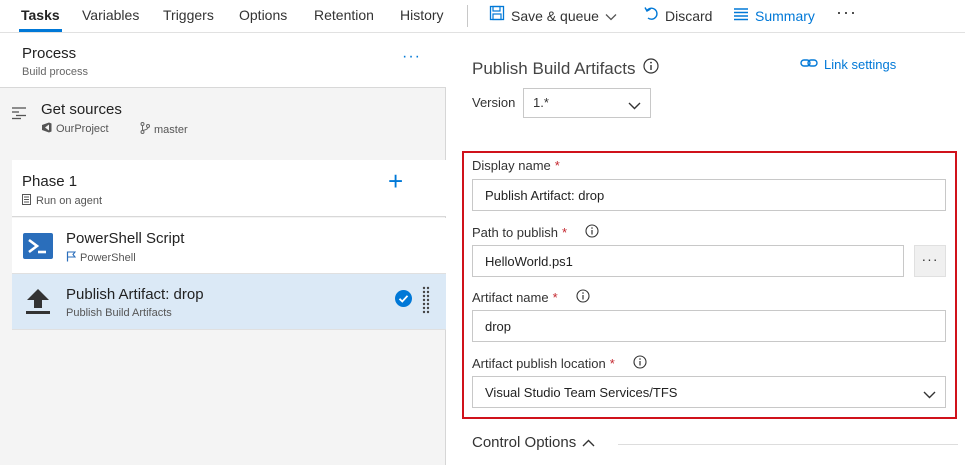  Describe the element at coordinates (422, 16) in the screenshot. I see `tab-history: History` at that location.